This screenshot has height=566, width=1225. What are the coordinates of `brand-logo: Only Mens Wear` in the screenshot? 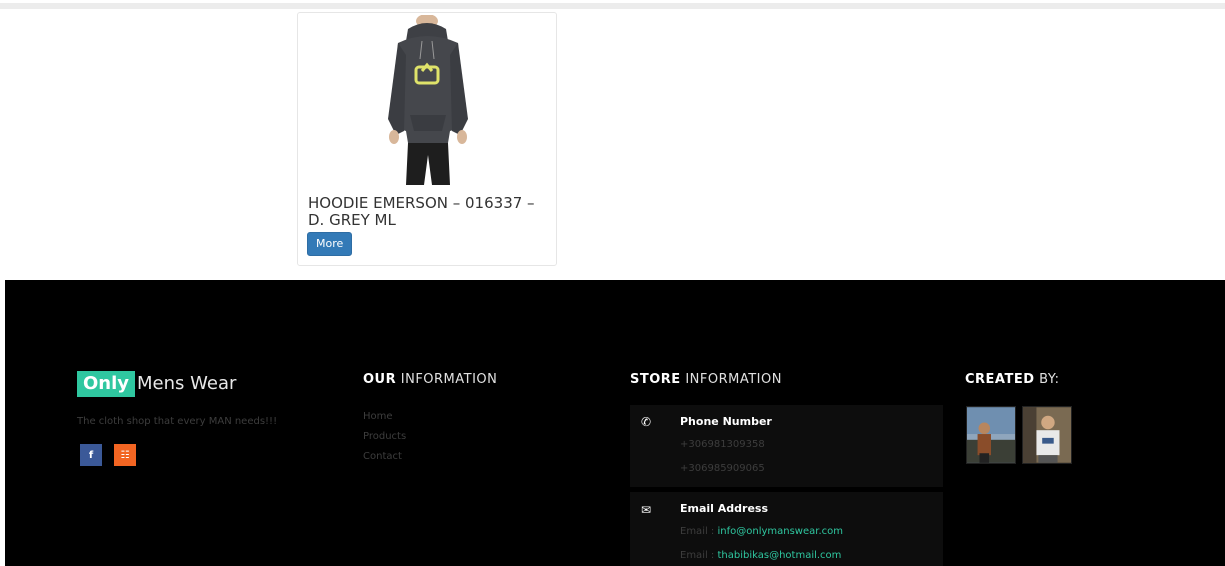 It's located at (156, 384).